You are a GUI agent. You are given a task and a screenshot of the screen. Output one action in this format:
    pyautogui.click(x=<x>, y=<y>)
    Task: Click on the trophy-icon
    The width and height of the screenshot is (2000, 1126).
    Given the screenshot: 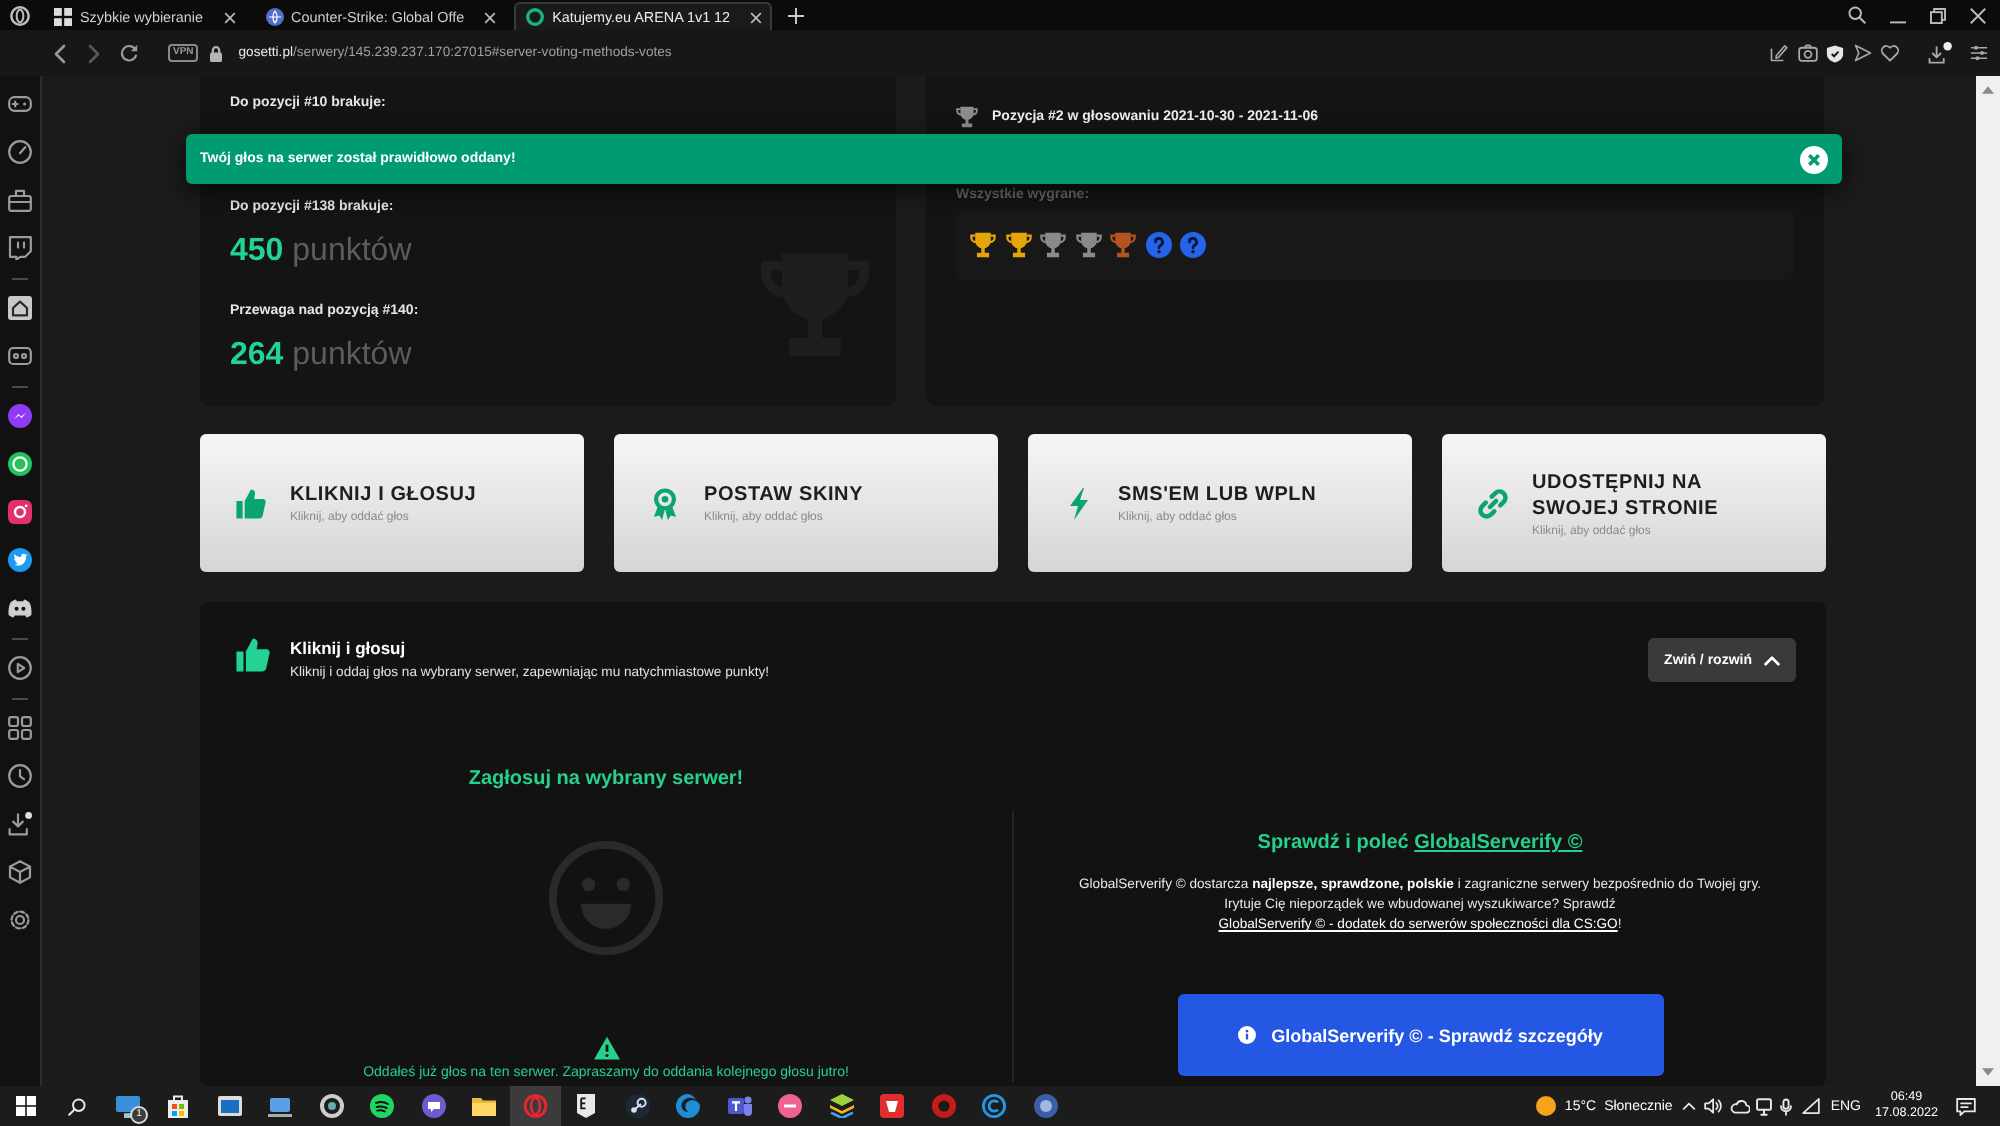 What is the action you would take?
    pyautogui.click(x=967, y=117)
    